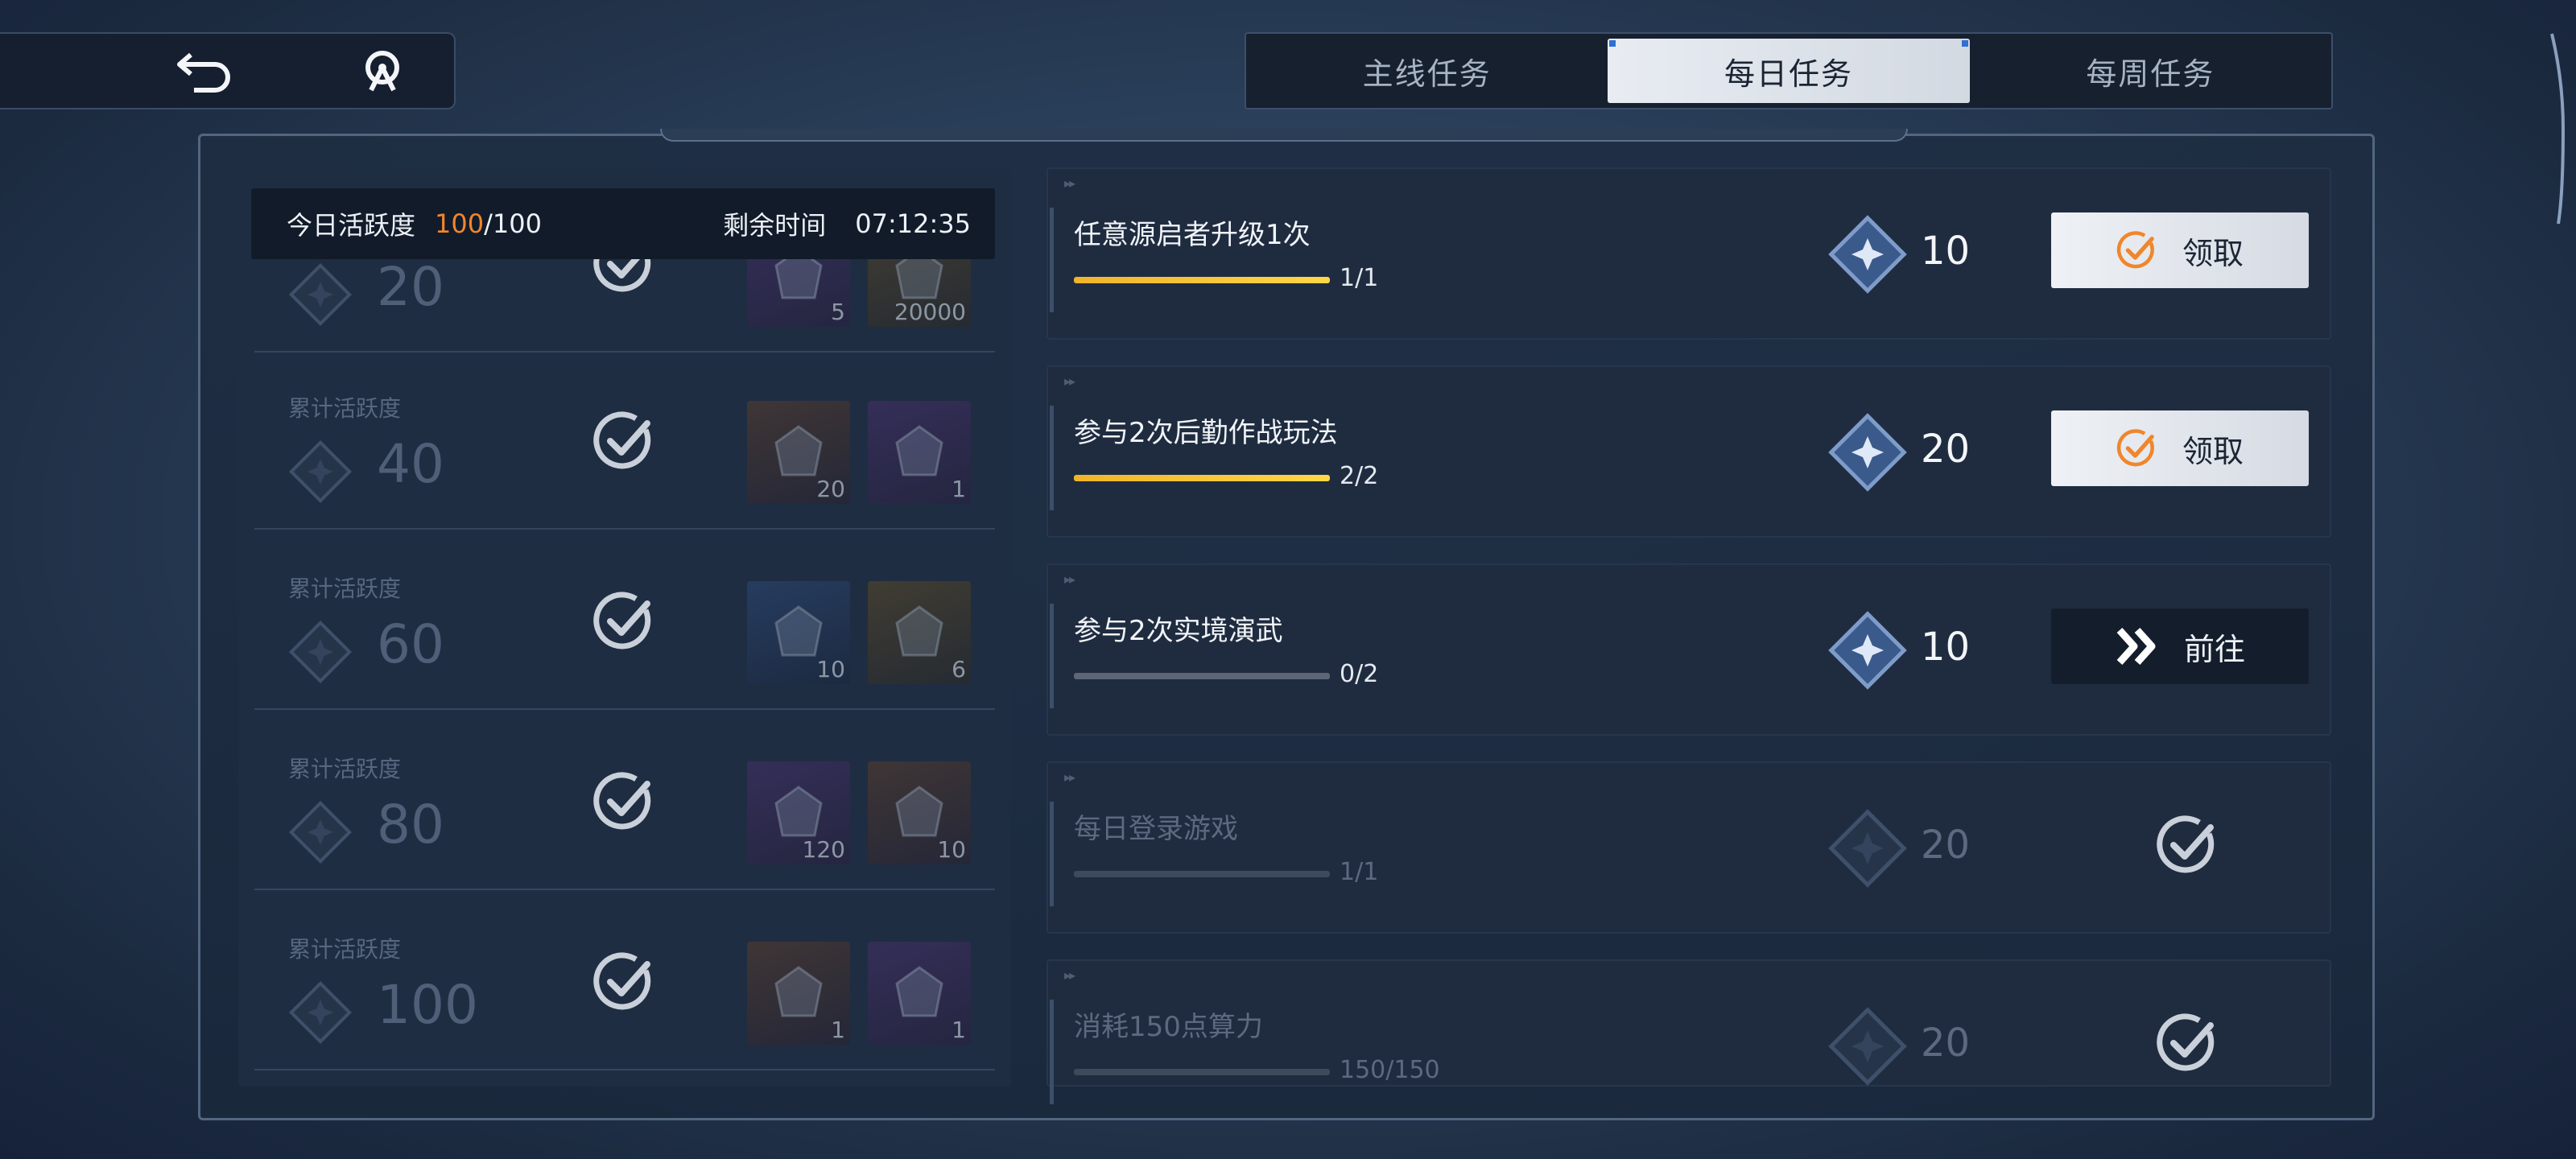  What do you see at coordinates (1688, 1031) in the screenshot?
I see `task-card: ▸▸ 消耗150点算力 150/150 20` at bounding box center [1688, 1031].